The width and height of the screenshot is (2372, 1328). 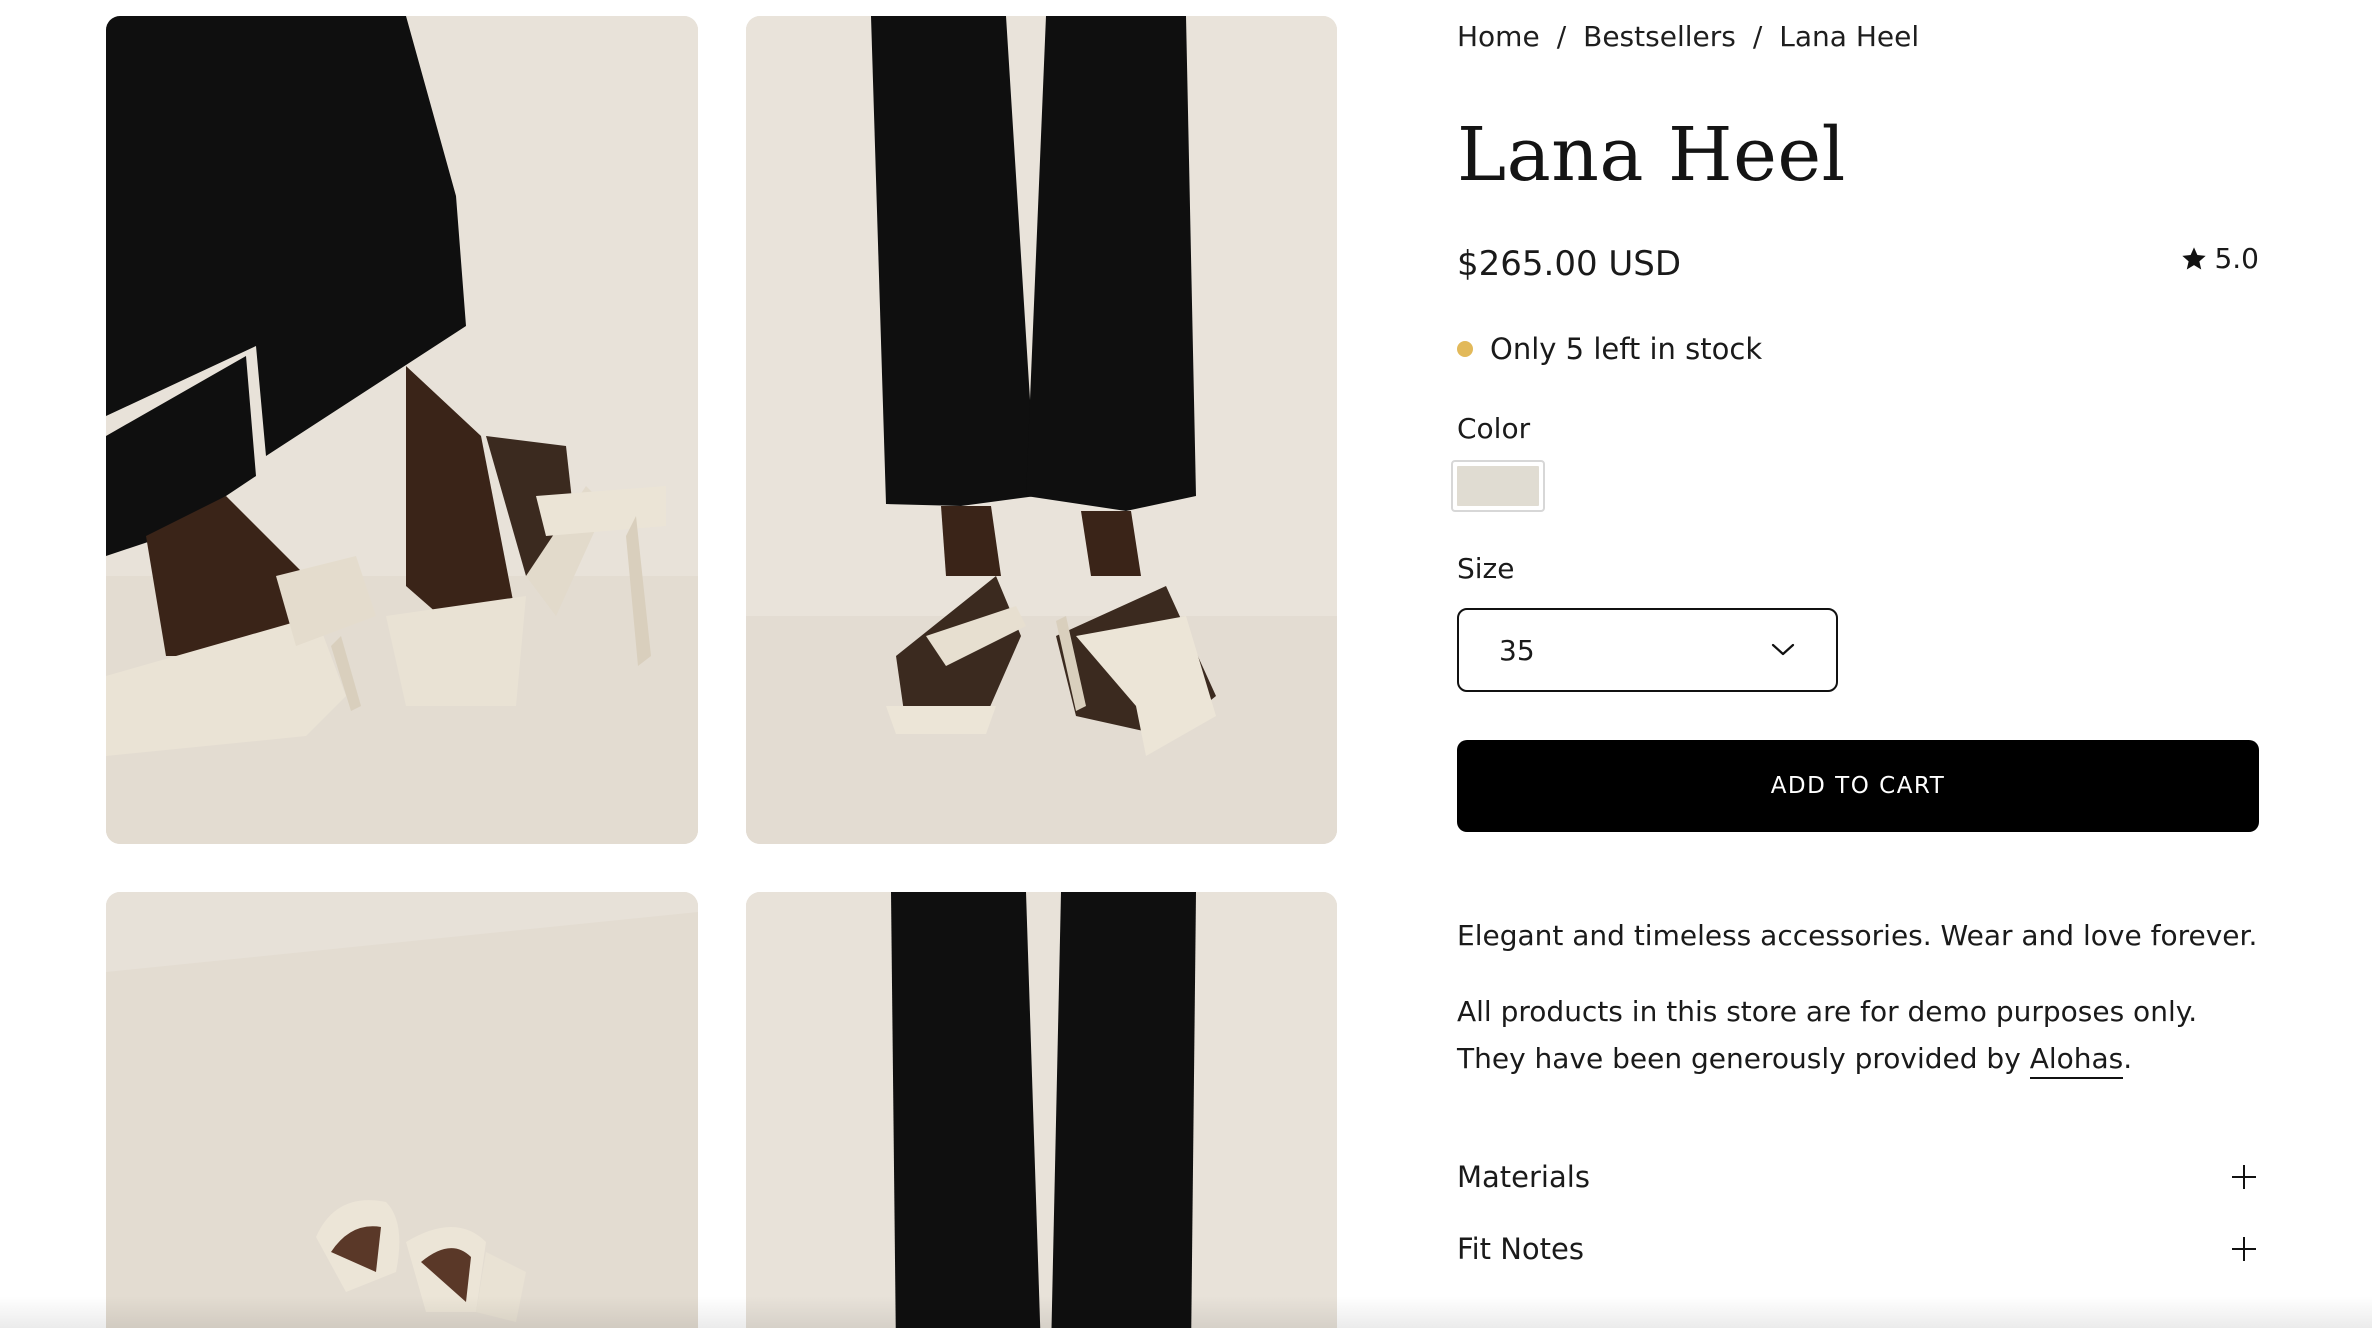 What do you see at coordinates (1647, 650) in the screenshot?
I see `size-select: 35` at bounding box center [1647, 650].